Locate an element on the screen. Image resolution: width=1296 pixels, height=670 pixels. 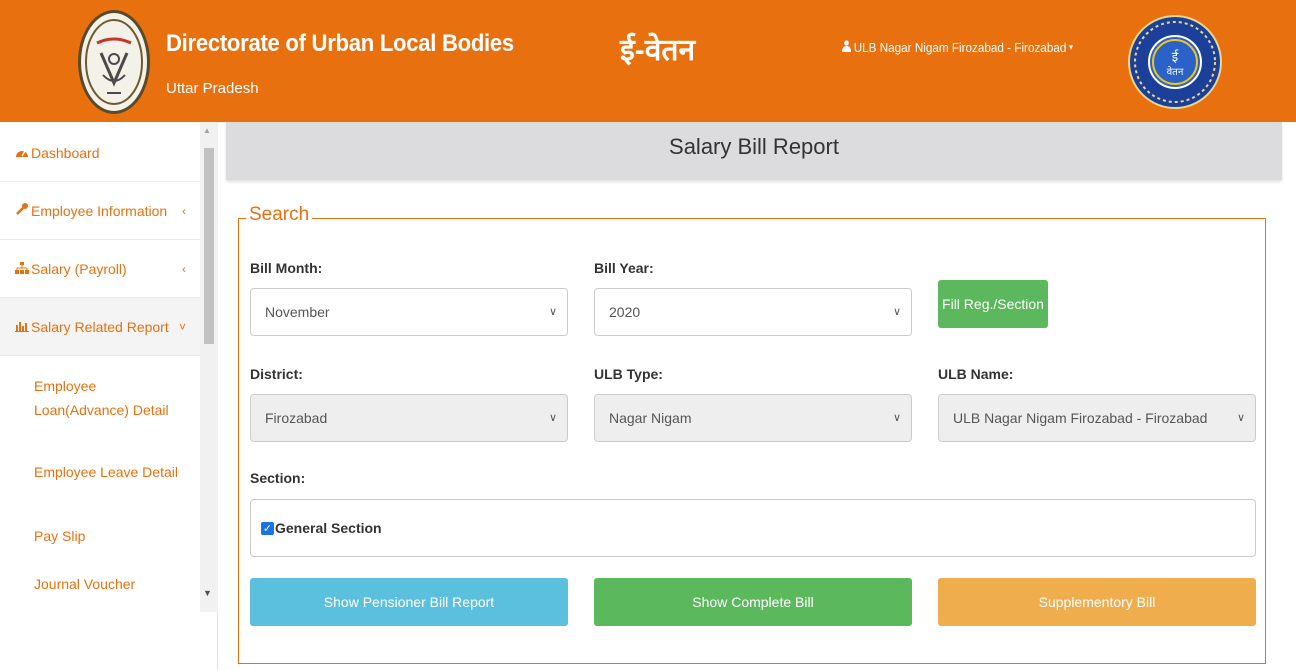
user-icon is located at coordinates (846, 47).